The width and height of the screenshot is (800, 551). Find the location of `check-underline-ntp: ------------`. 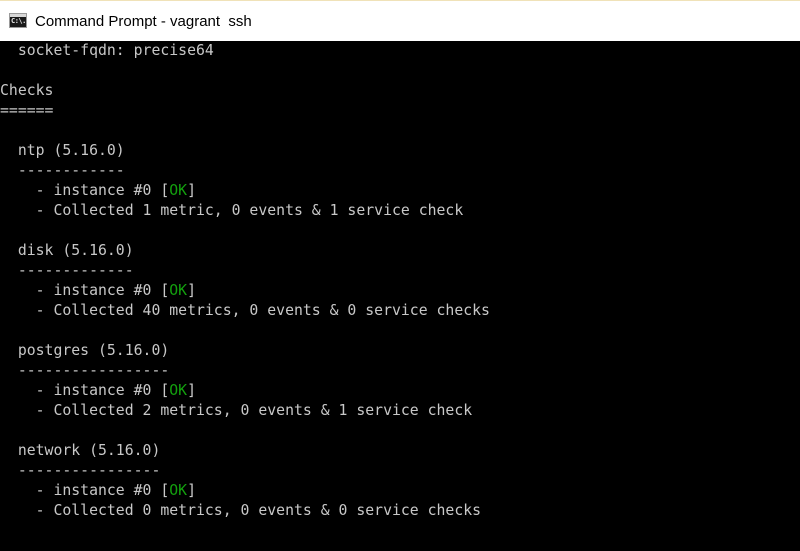

check-underline-ntp: ------------ is located at coordinates (62, 170).